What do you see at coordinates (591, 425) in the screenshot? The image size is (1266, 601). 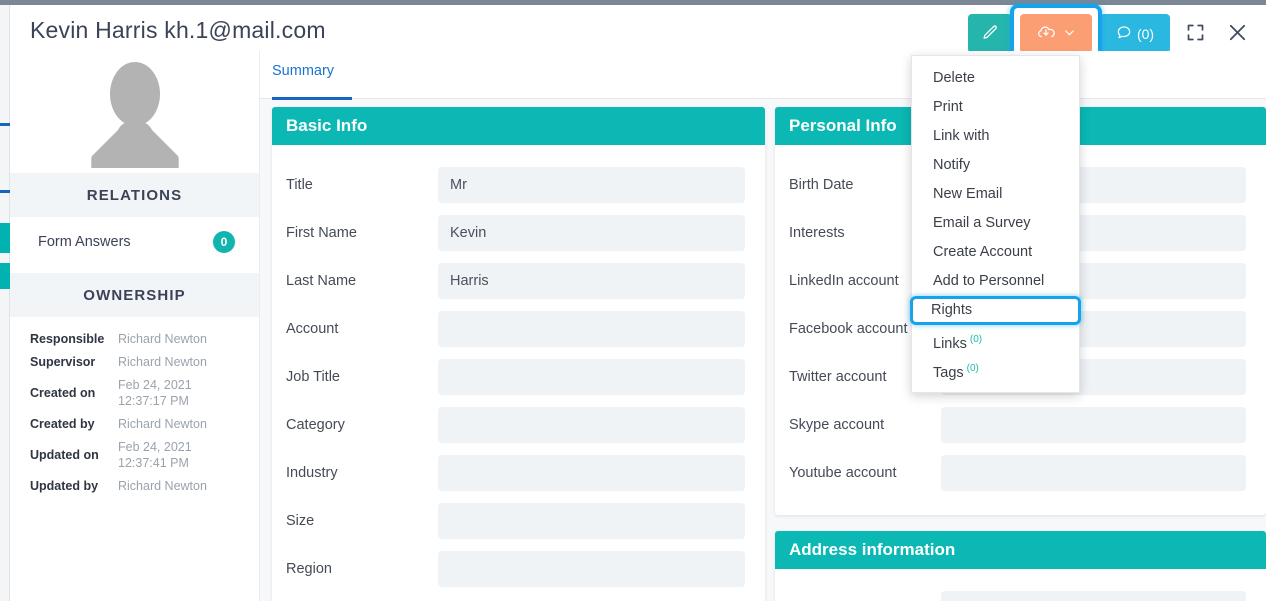 I see `field-input-category` at bounding box center [591, 425].